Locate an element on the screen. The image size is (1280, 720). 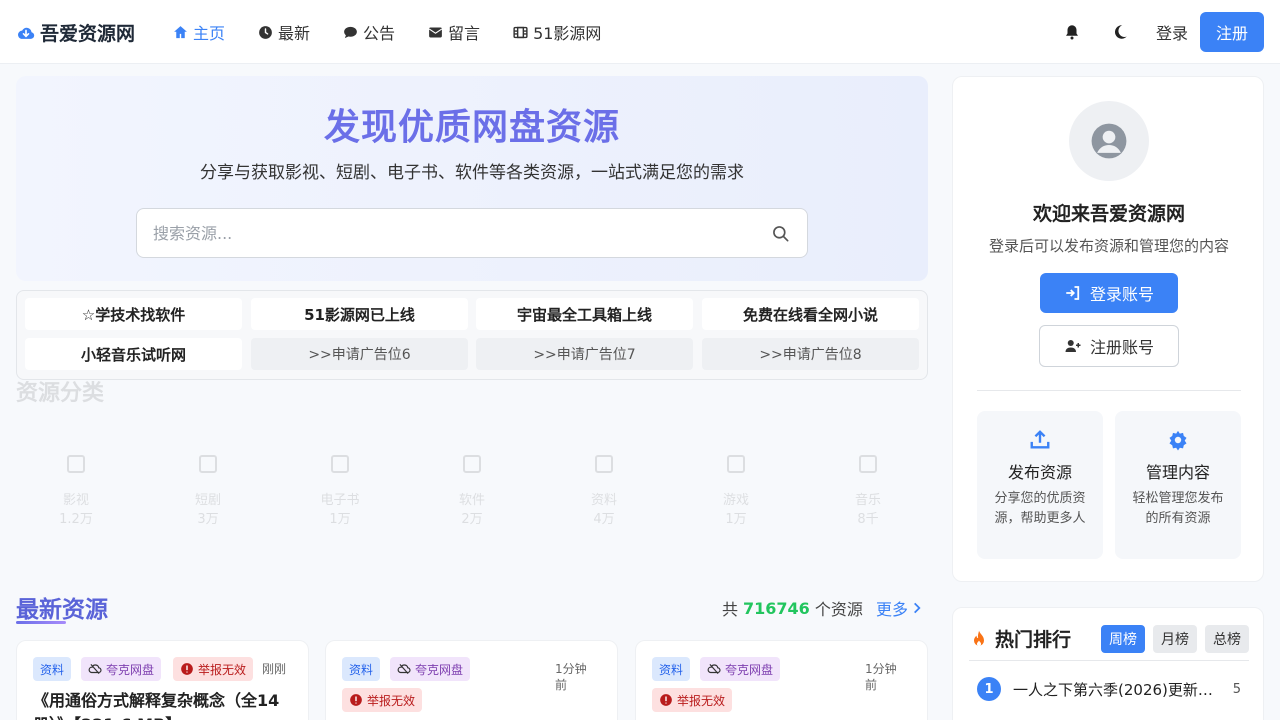
user-circle-icon is located at coordinates (1109, 141).